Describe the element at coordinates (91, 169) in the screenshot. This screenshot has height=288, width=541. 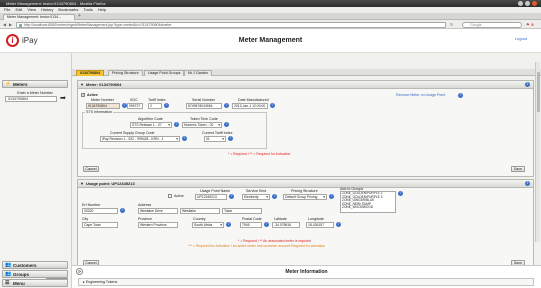
I see `meter-cancel-button: Cancel` at that location.